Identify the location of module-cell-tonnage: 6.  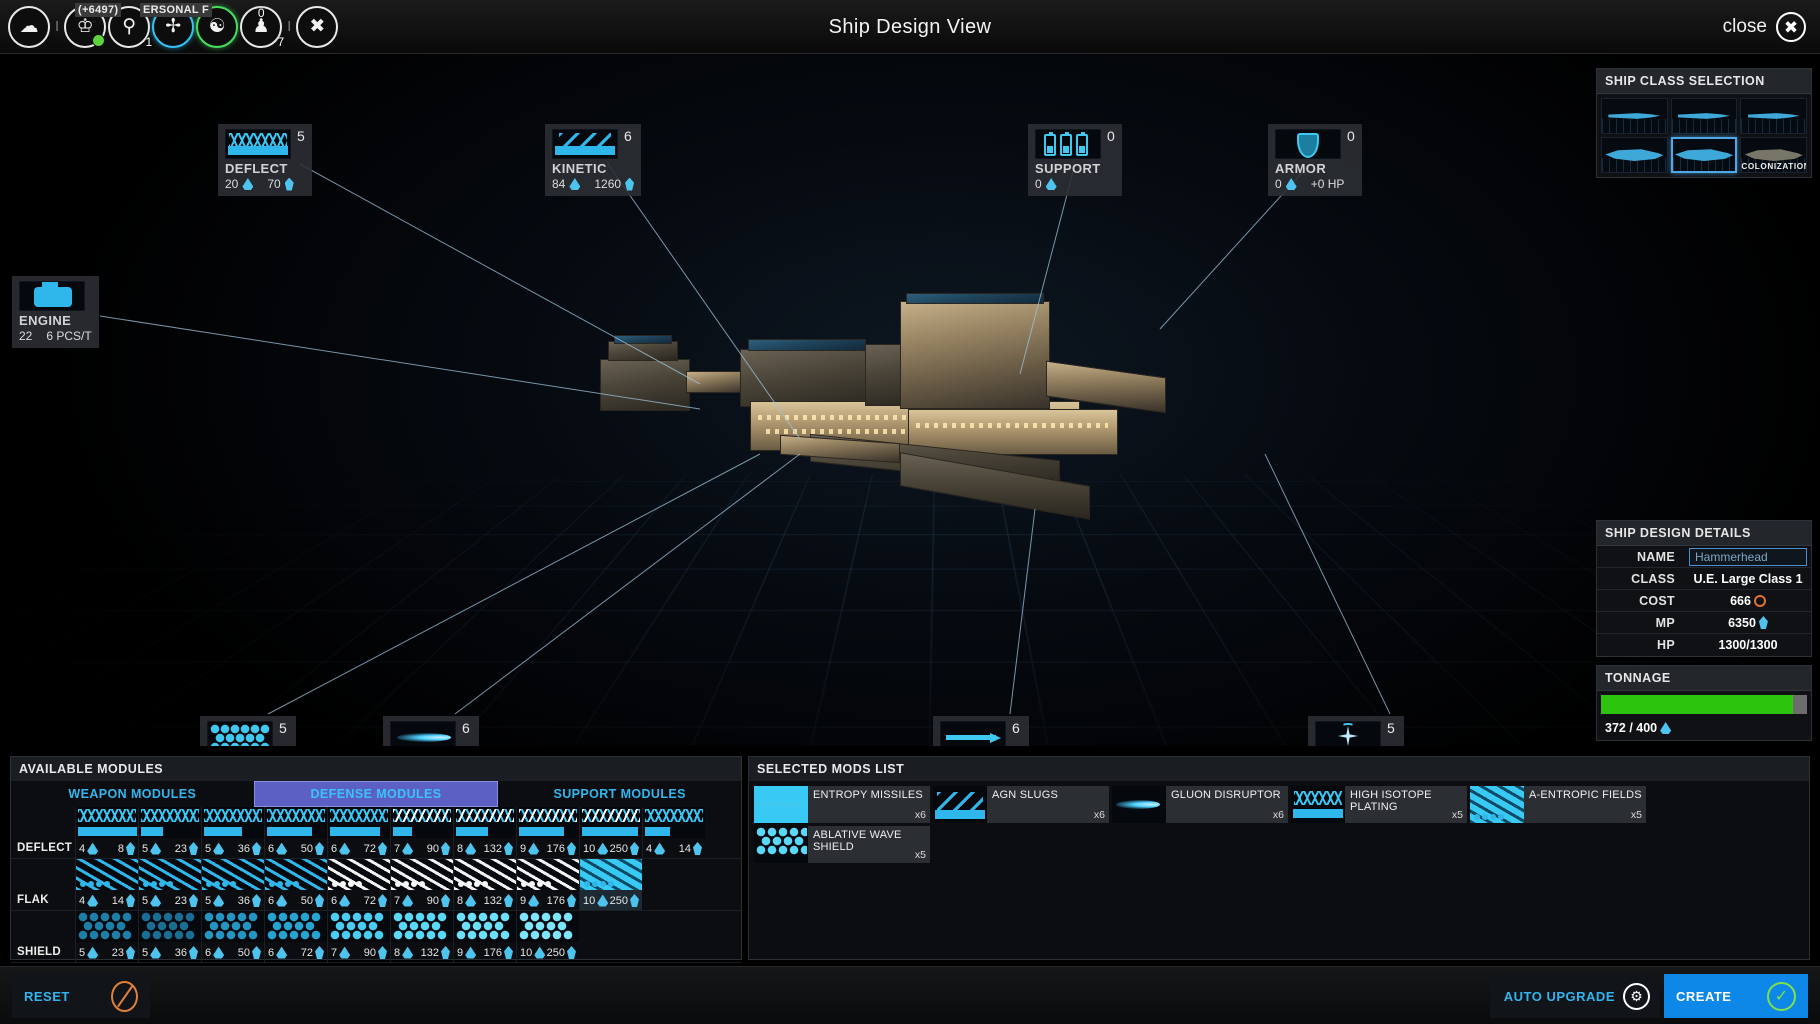
(215, 952).